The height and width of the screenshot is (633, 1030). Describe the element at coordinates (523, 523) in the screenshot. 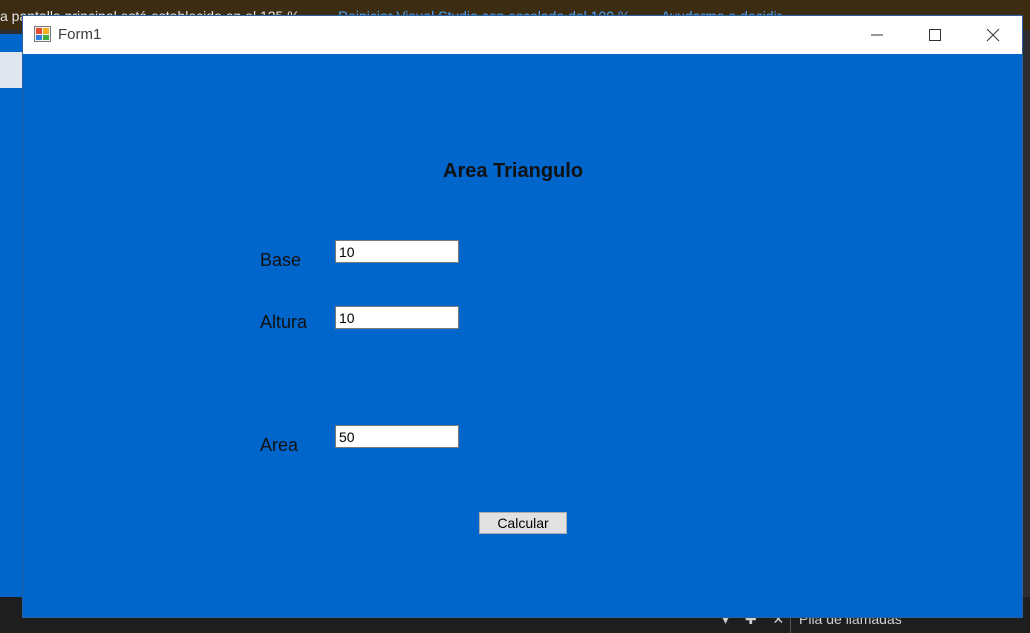

I see `calcular-button: Calcular` at that location.